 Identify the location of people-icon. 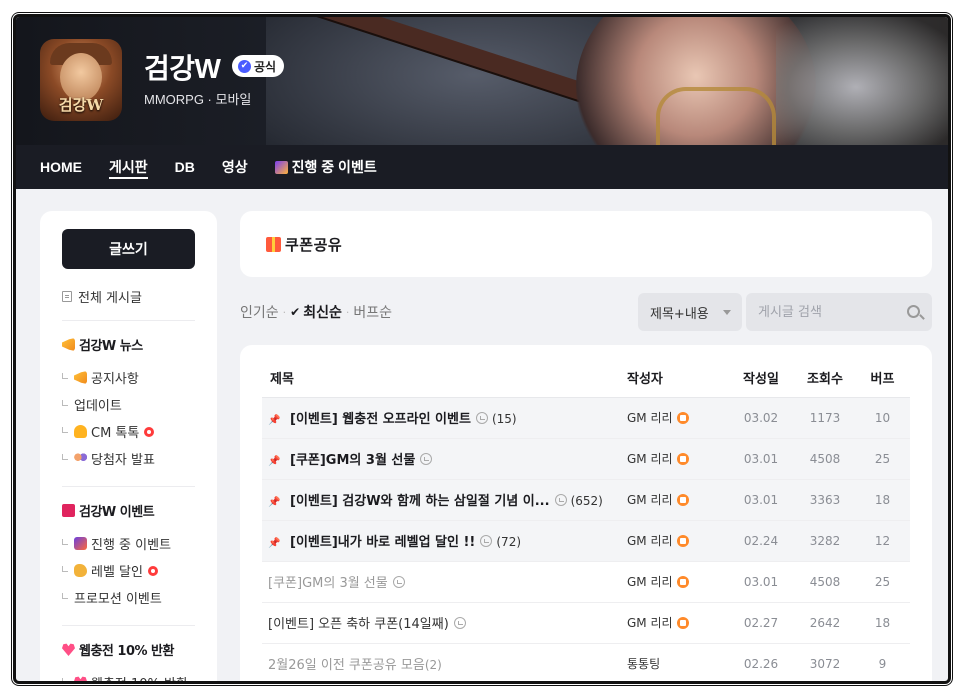
(80, 458).